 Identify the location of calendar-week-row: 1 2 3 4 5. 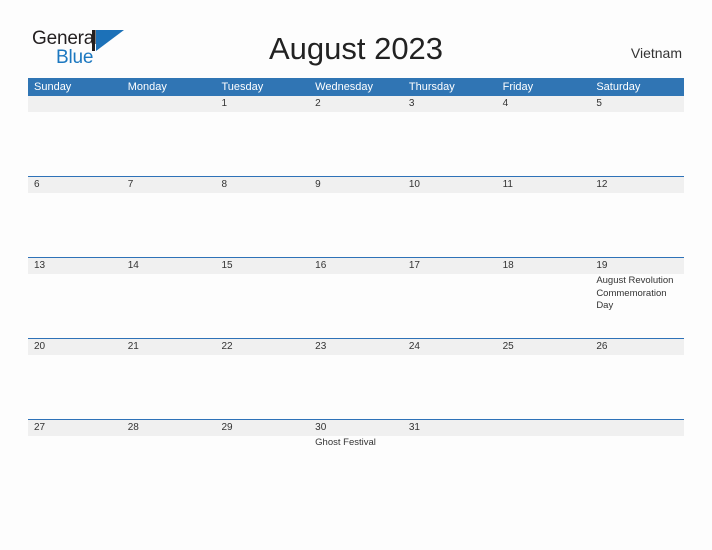
(356, 136).